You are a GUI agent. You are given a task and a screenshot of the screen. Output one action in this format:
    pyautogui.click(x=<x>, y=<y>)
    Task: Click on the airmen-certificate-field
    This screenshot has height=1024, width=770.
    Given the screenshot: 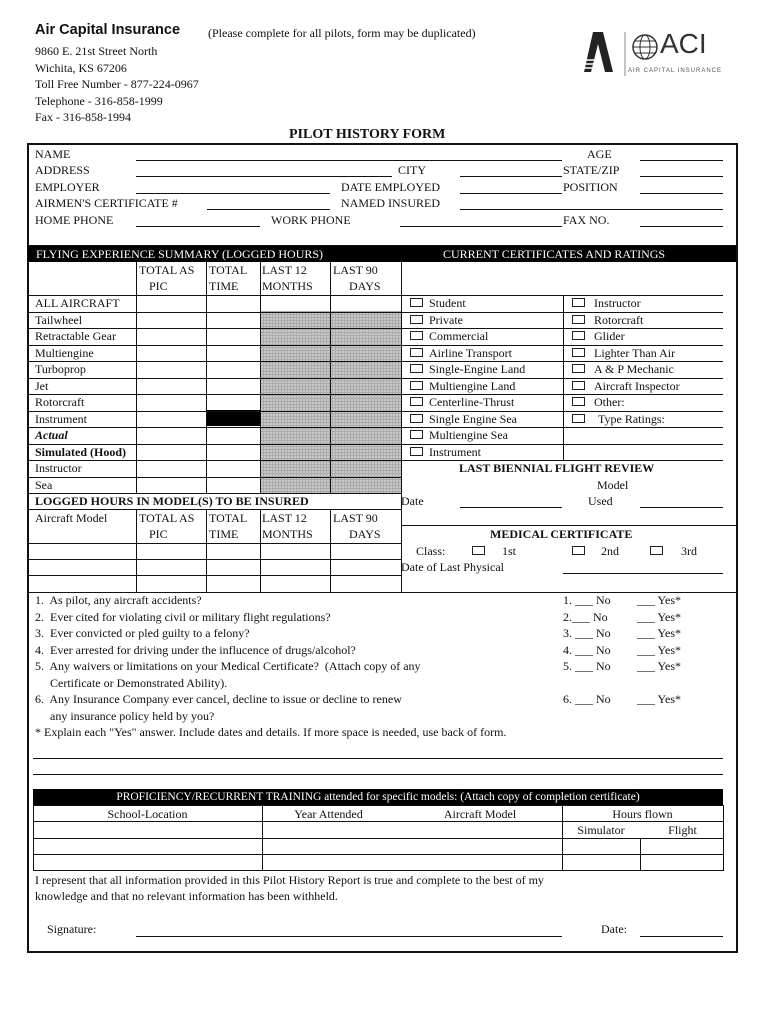 What is the action you would take?
    pyautogui.click(x=268, y=203)
    